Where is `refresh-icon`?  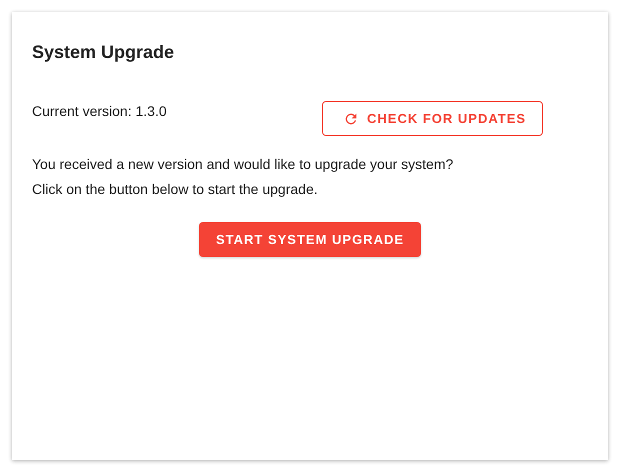
refresh-icon is located at coordinates (351, 118).